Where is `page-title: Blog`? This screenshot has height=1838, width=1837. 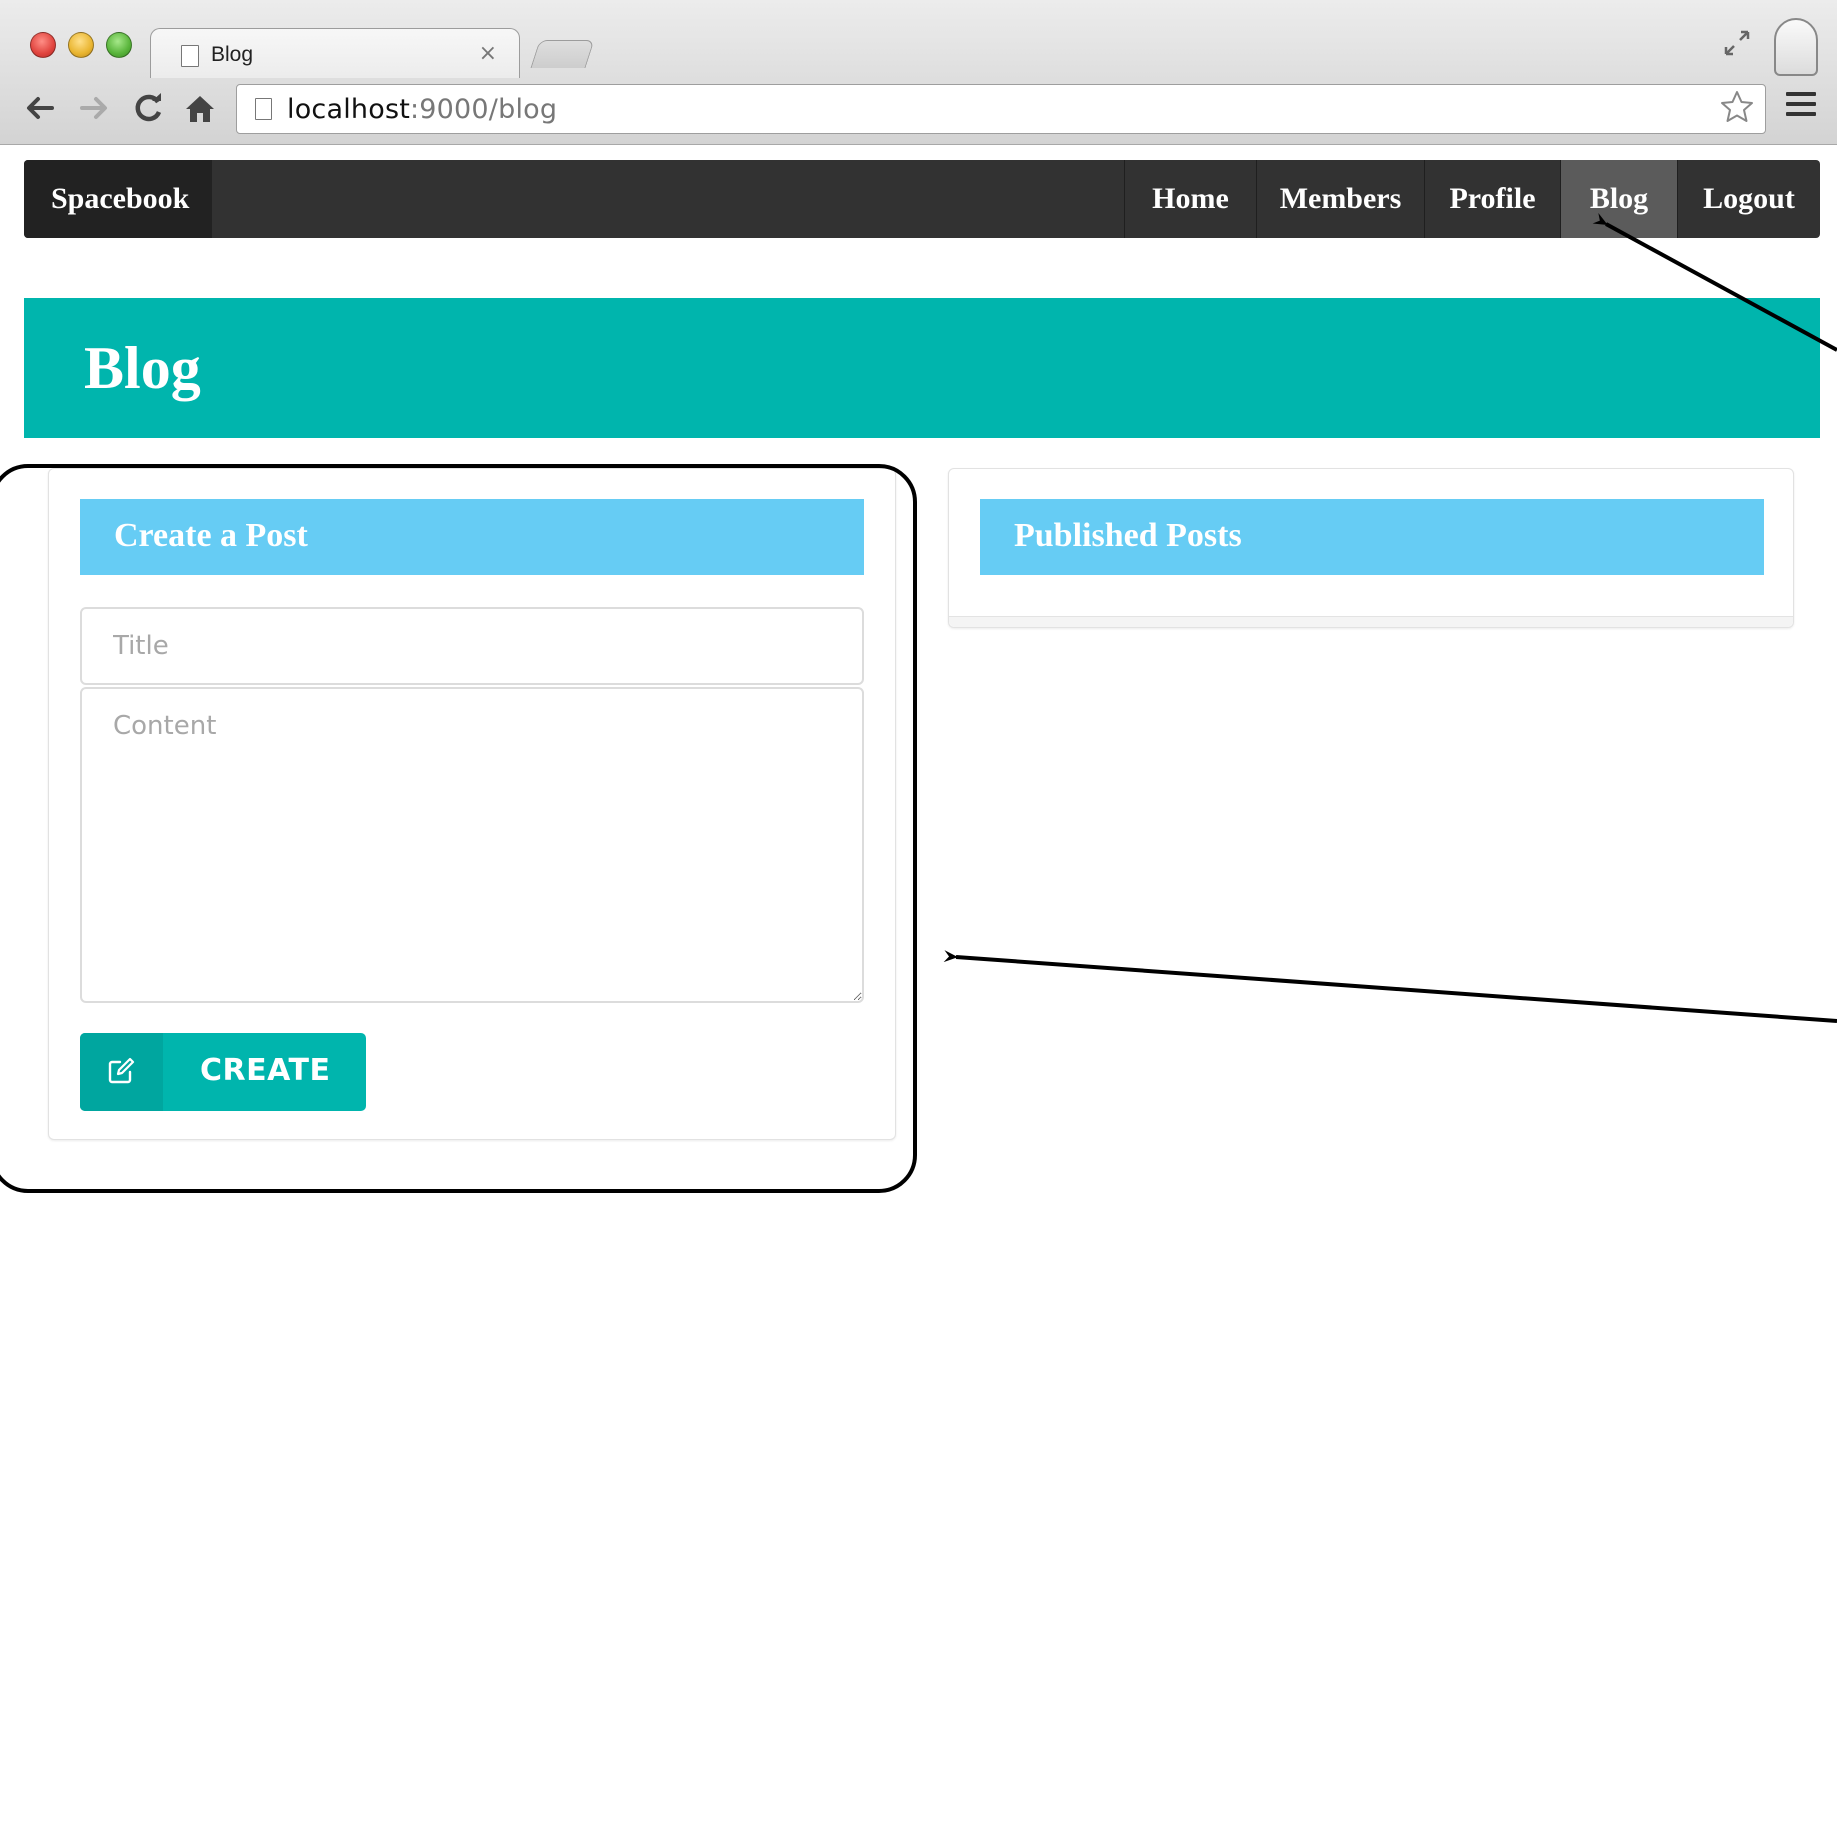
page-title: Blog is located at coordinates (142, 368).